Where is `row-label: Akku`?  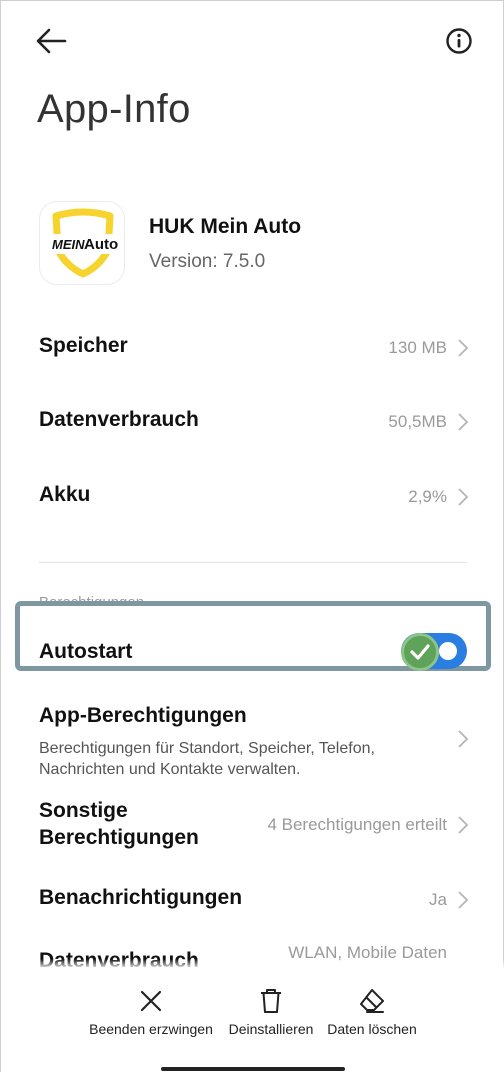 row-label: Akku is located at coordinates (65, 494).